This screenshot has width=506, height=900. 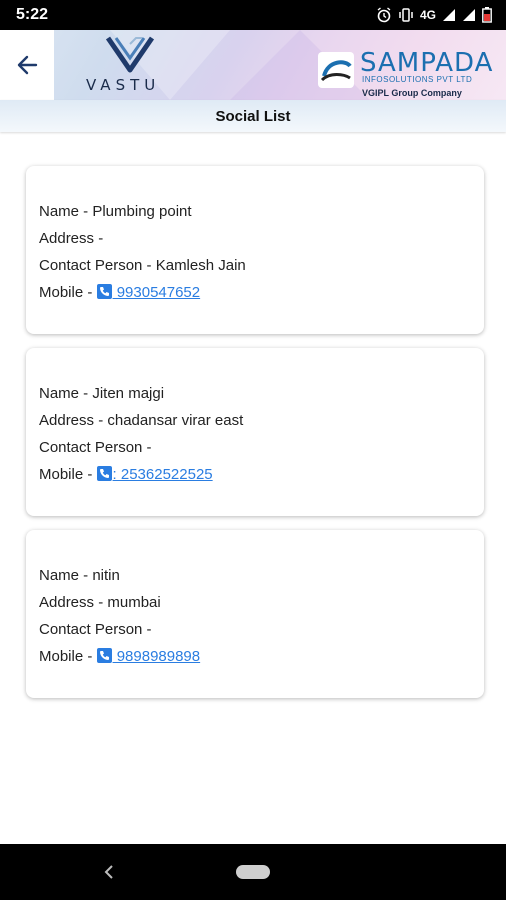 What do you see at coordinates (406, 15) in the screenshot?
I see `vibrate-icon` at bounding box center [406, 15].